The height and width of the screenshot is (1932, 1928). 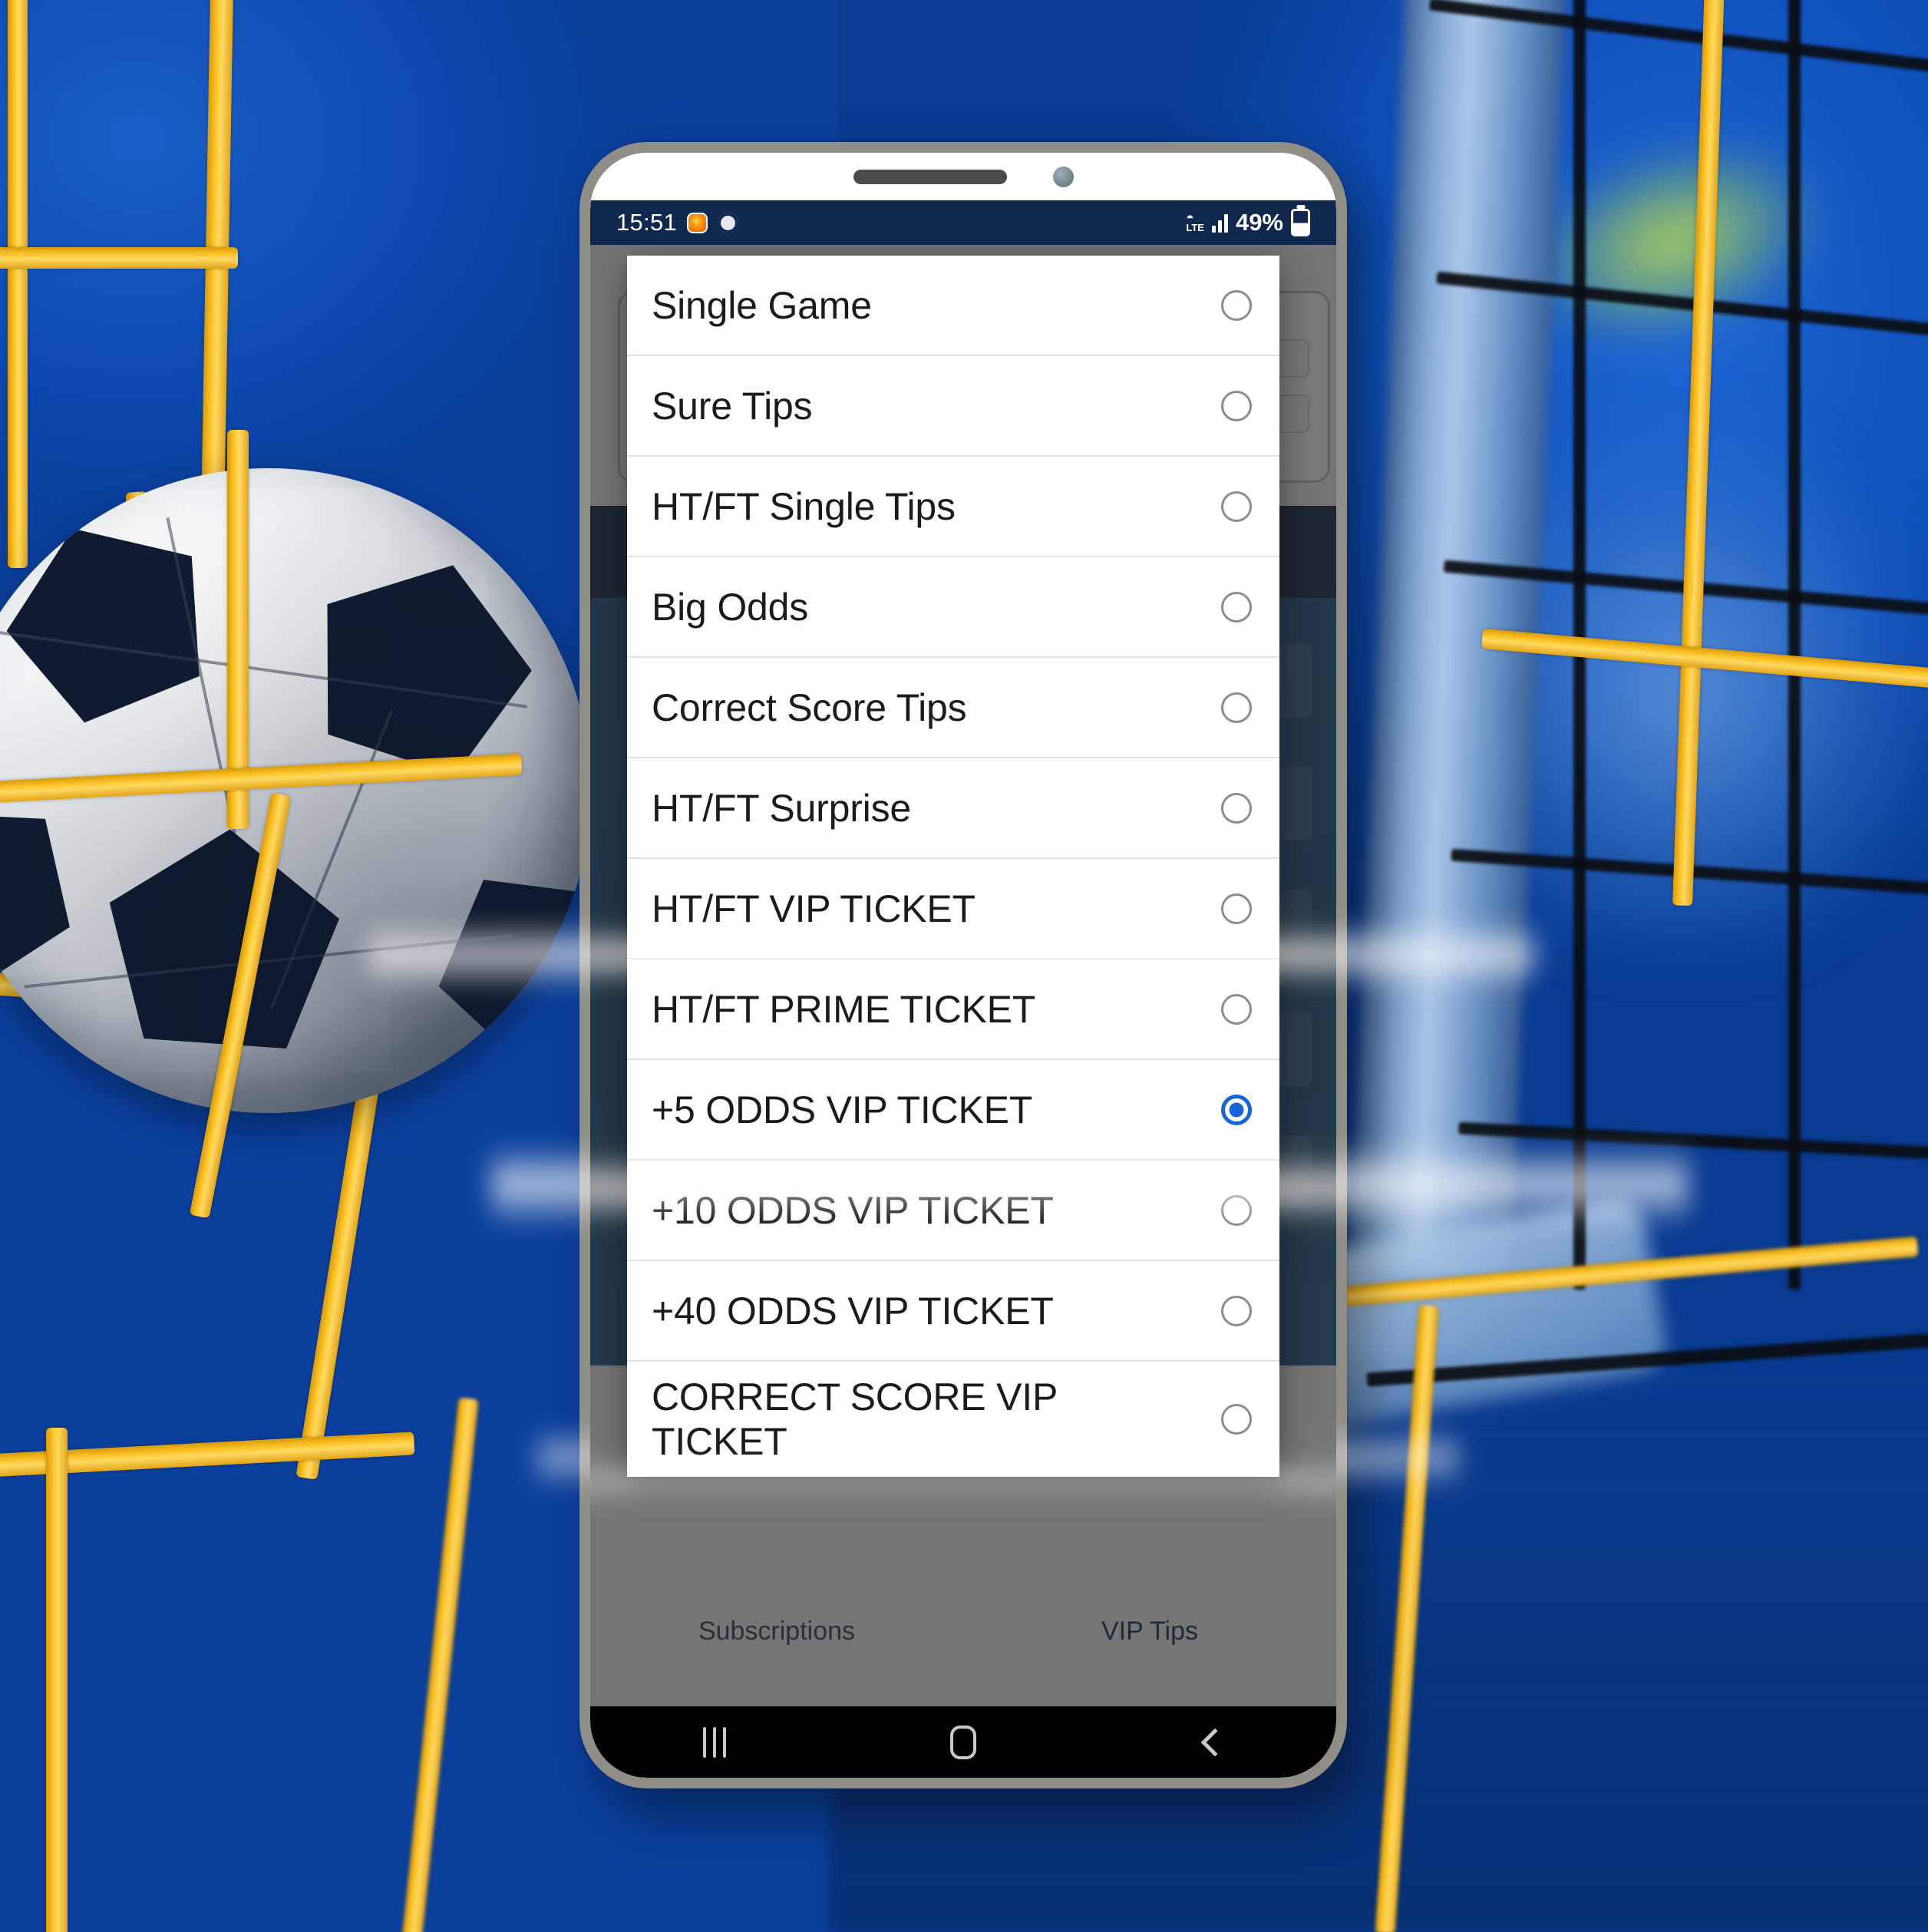 I want to click on dropdown-item-htft-single-tips: HT/FT Single Tips, so click(x=953, y=507).